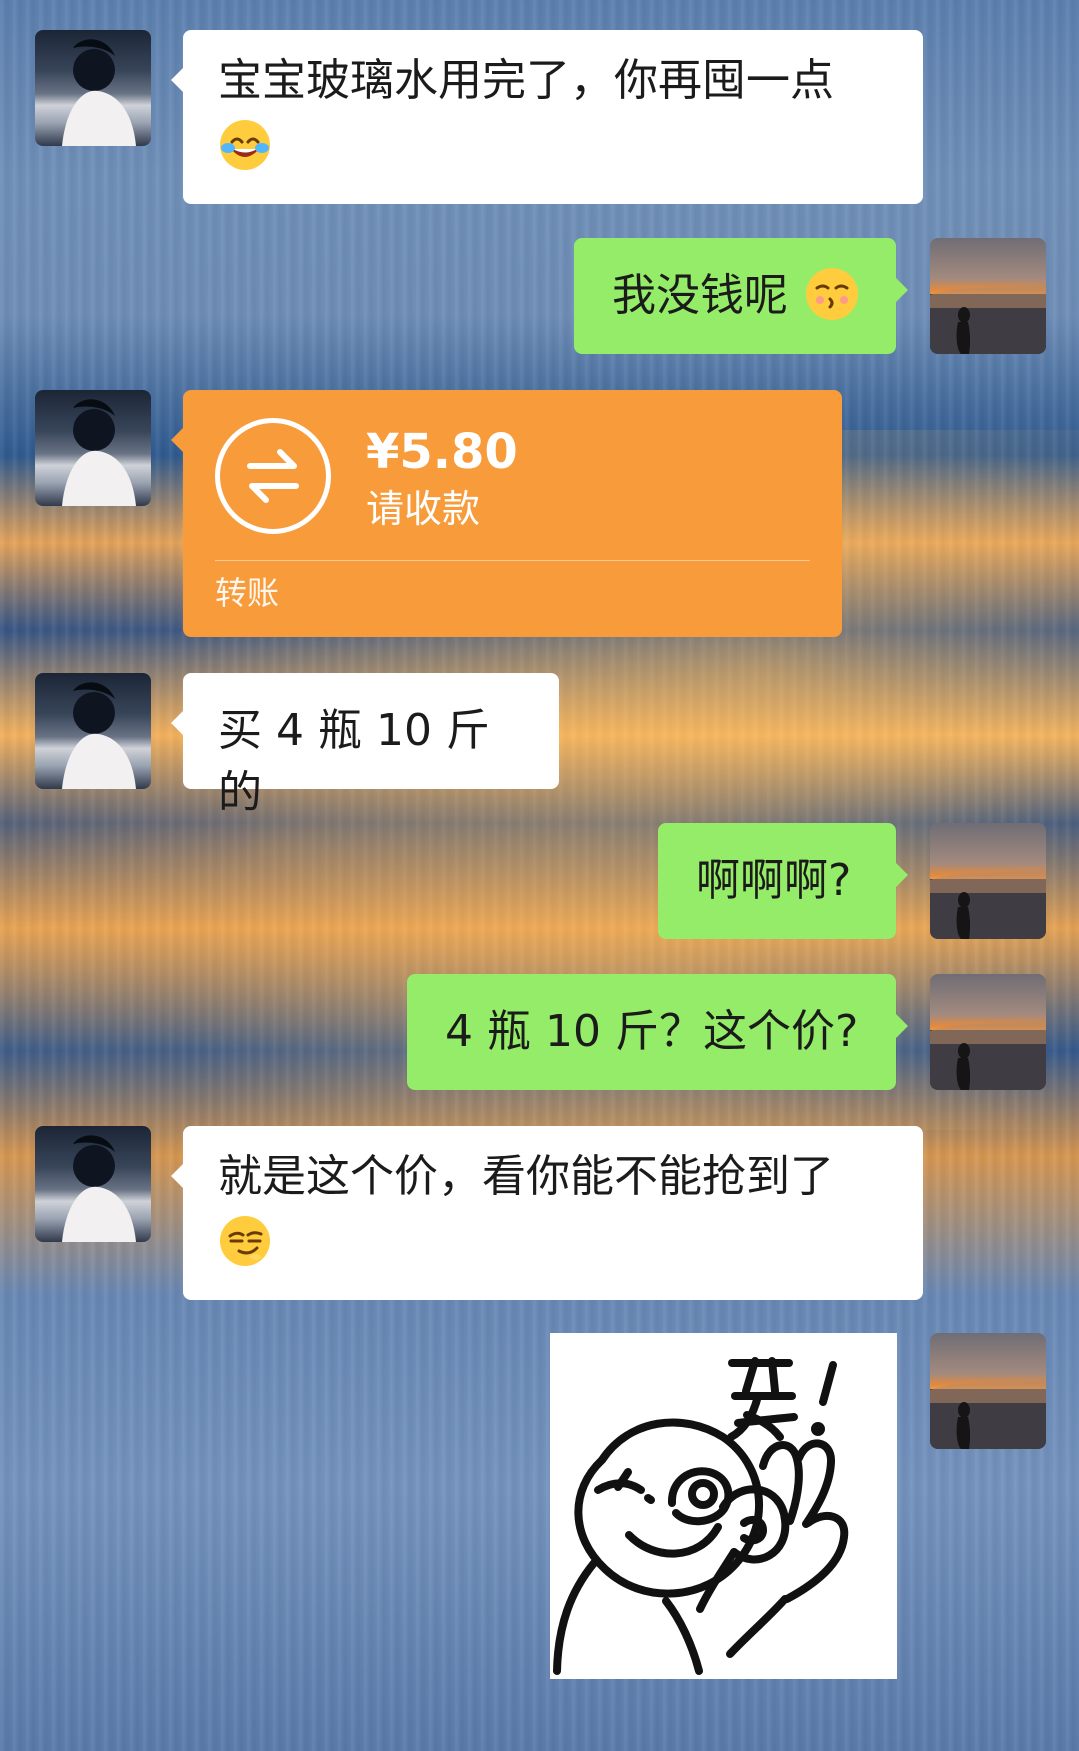 This screenshot has height=1751, width=1079. Describe the element at coordinates (832, 294) in the screenshot. I see `kissing-face-with-closed-eyes-icon` at that location.